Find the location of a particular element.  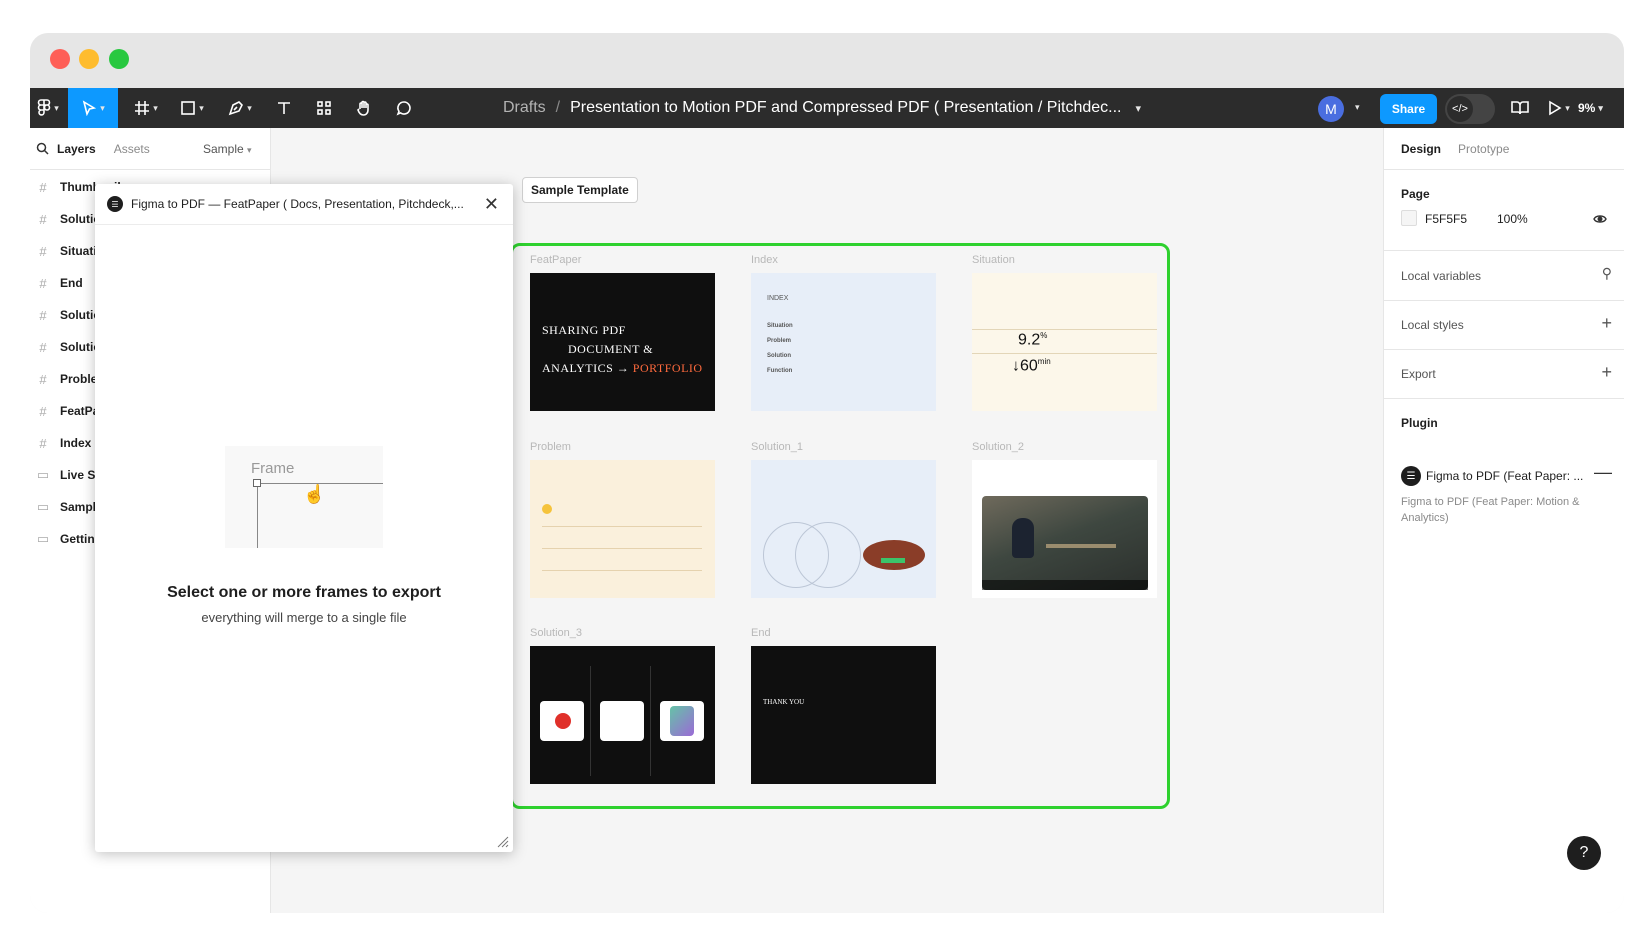

breadcrumb-drafts: Drafts is located at coordinates (524, 108).